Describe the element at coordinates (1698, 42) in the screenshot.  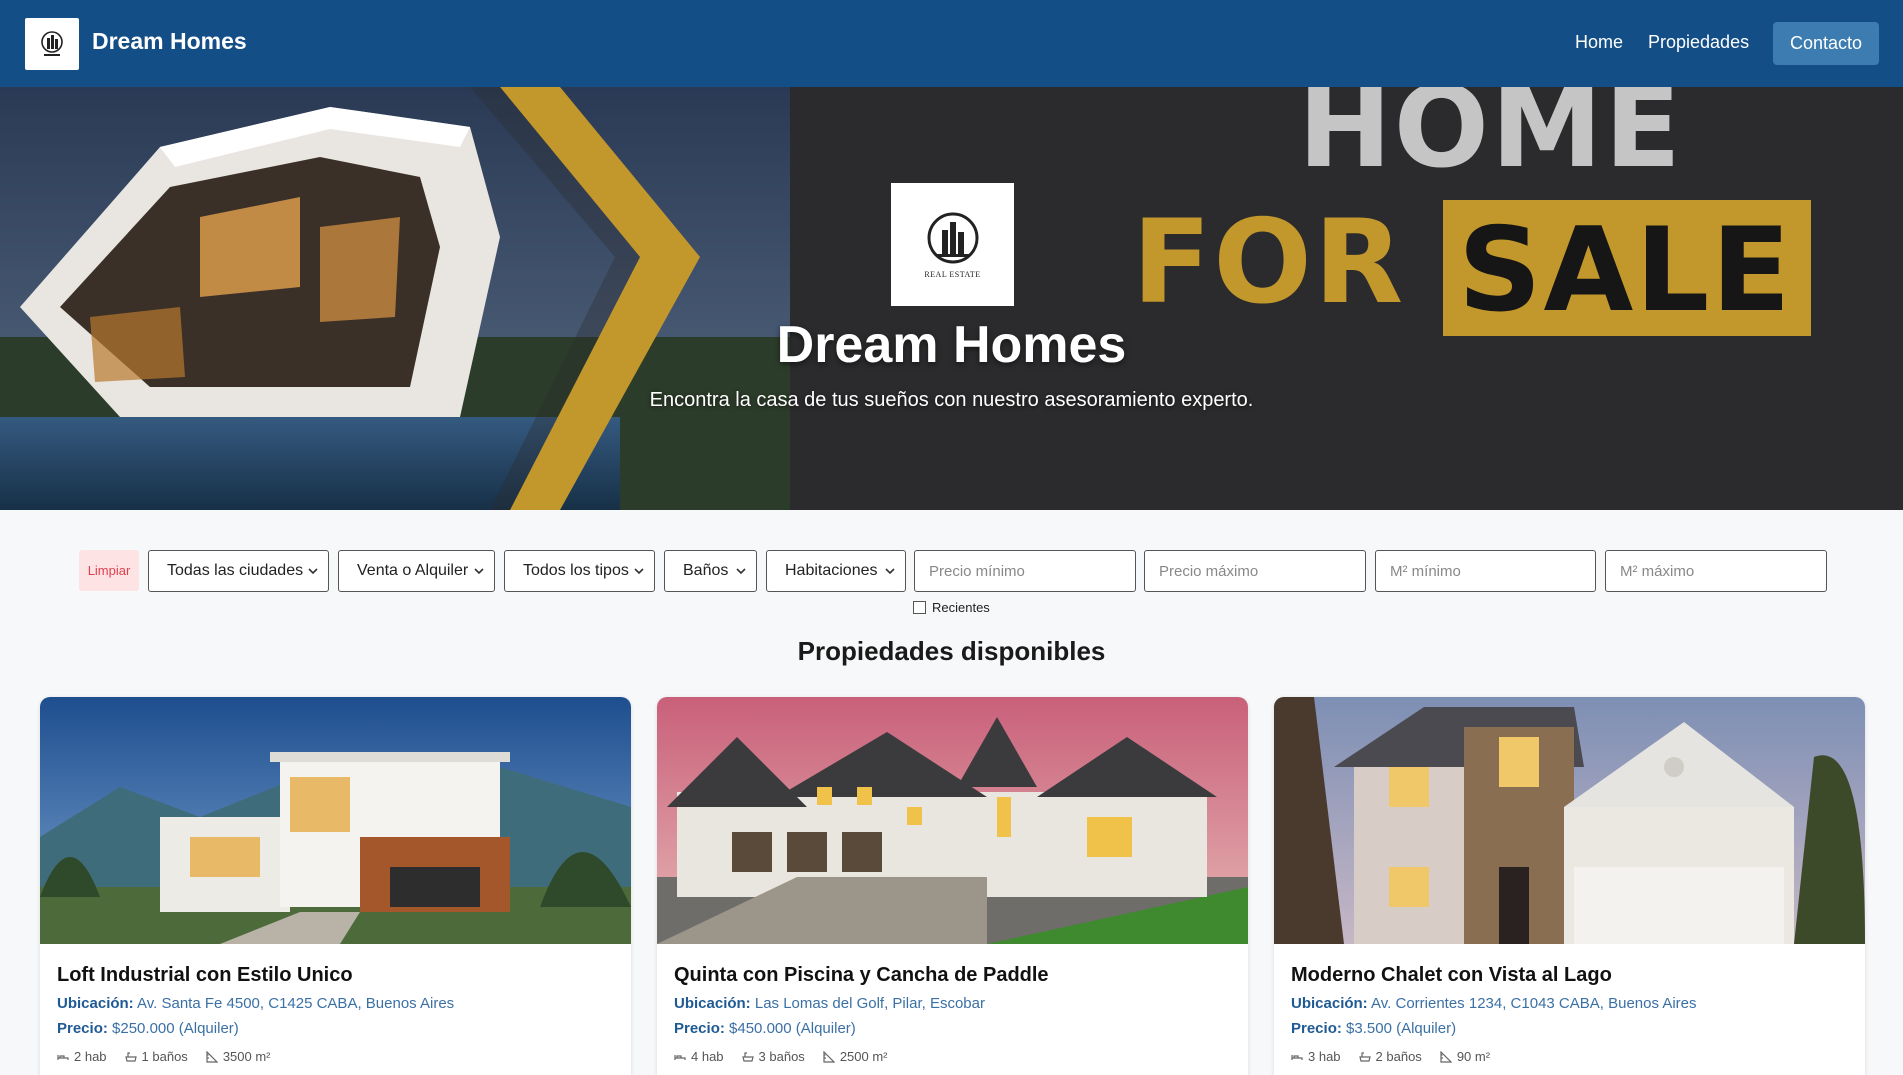
I see `nav-properties-link: Propiedades` at that location.